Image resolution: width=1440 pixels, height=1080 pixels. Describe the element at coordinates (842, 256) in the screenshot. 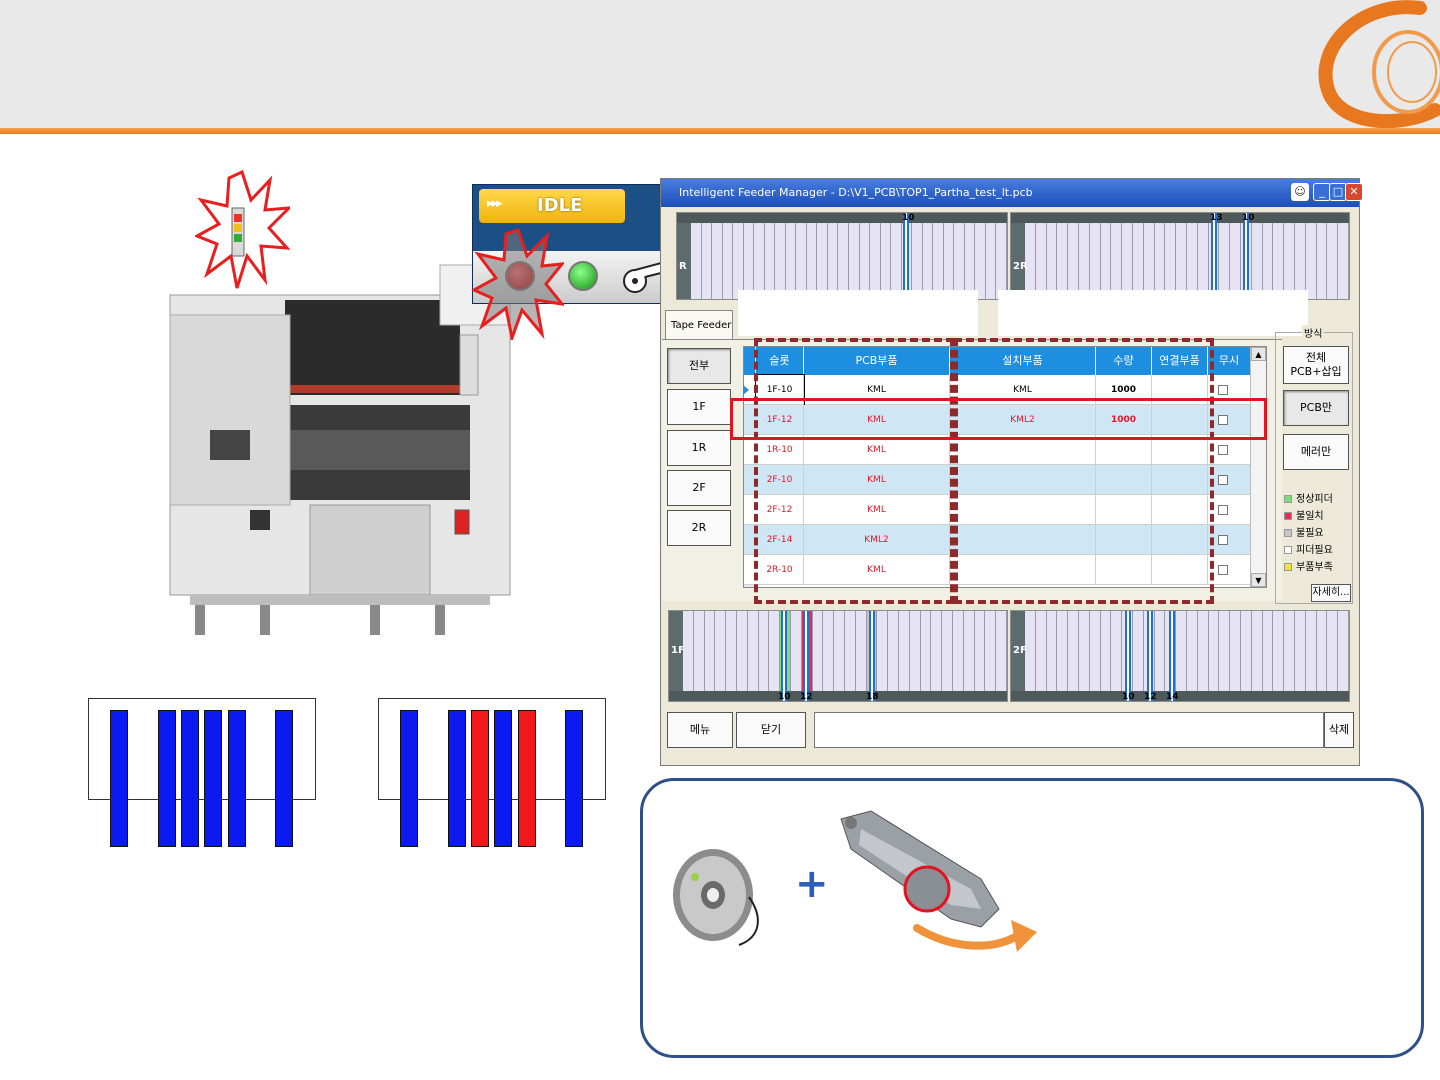

I see `rear-feeder-strip-1: R 10` at that location.